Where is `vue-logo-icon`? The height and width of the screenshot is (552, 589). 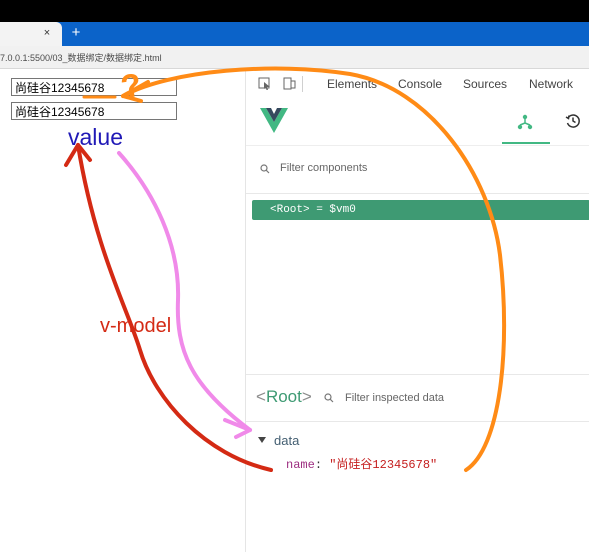
vue-logo-icon is located at coordinates (274, 120).